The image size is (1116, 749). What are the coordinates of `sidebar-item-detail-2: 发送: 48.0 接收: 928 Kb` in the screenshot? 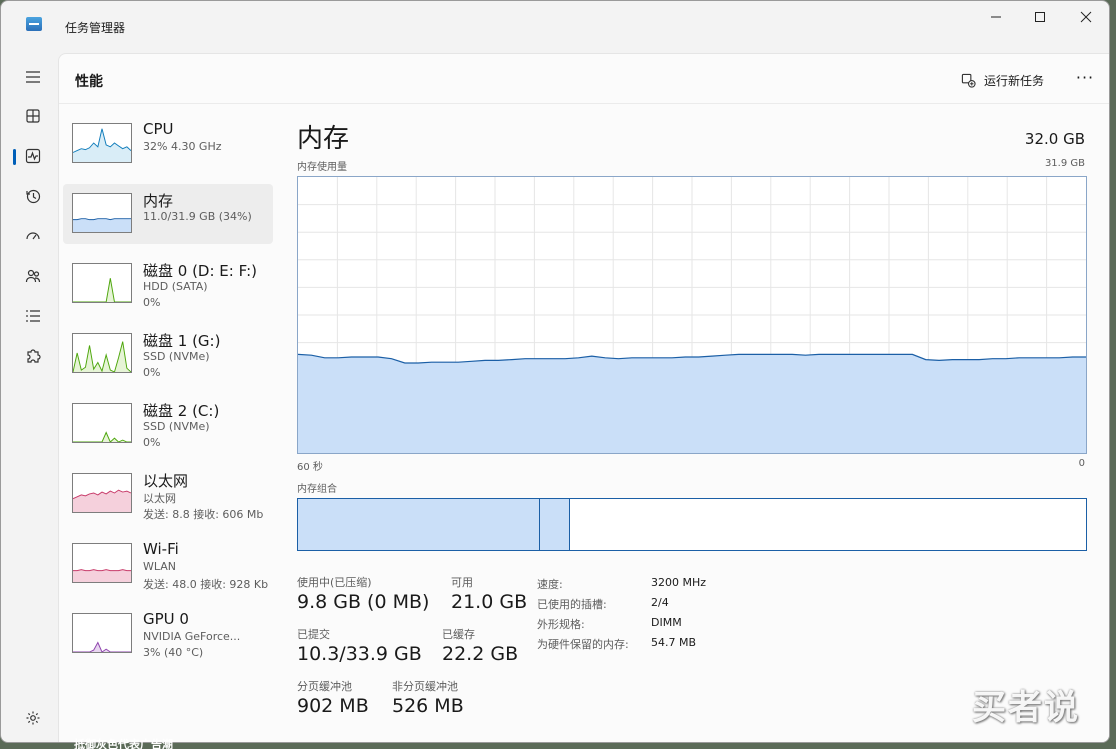 It's located at (206, 584).